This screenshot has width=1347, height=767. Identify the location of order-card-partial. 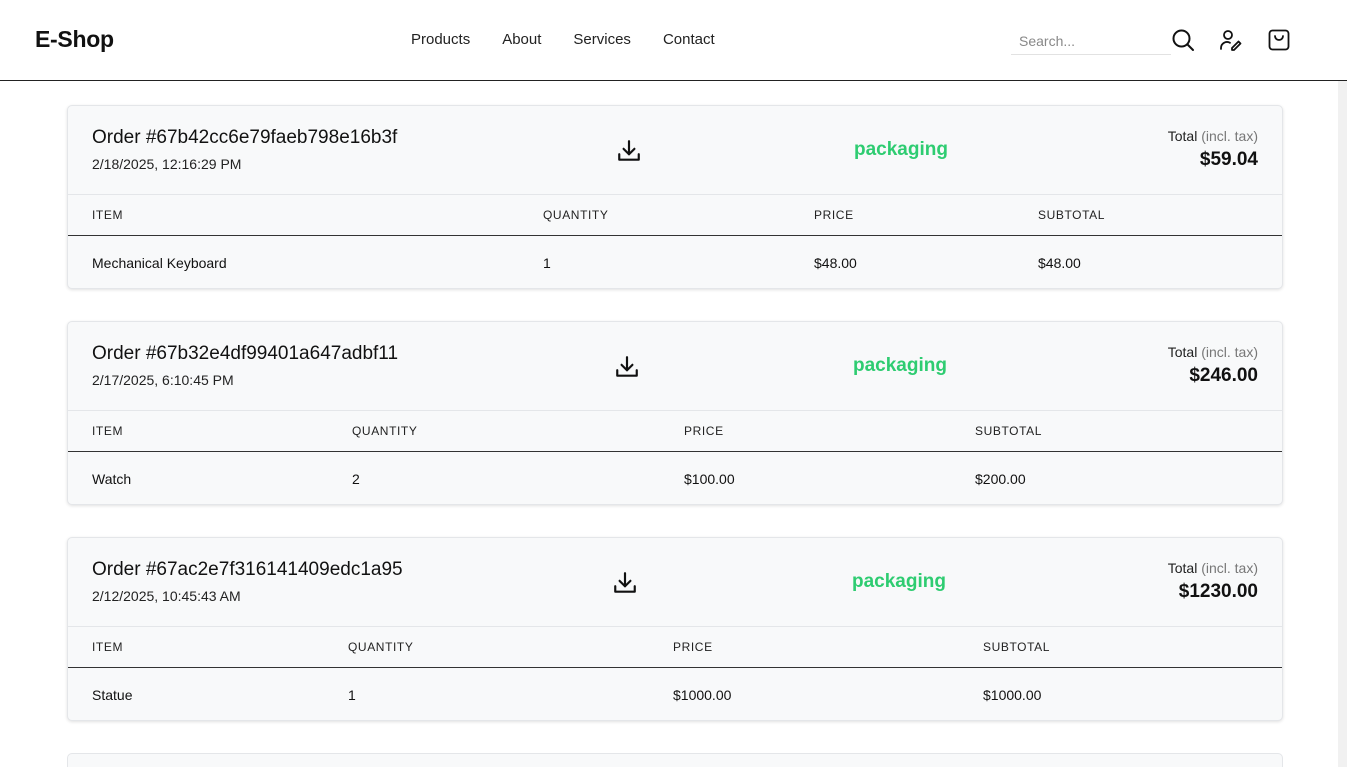
(675, 760).